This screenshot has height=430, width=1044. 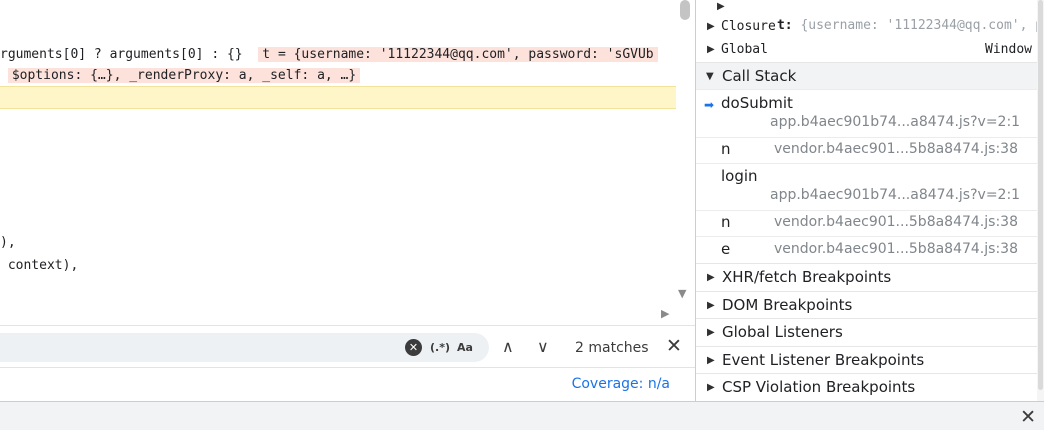 I want to click on scope-value: Window, so click(x=1008, y=49).